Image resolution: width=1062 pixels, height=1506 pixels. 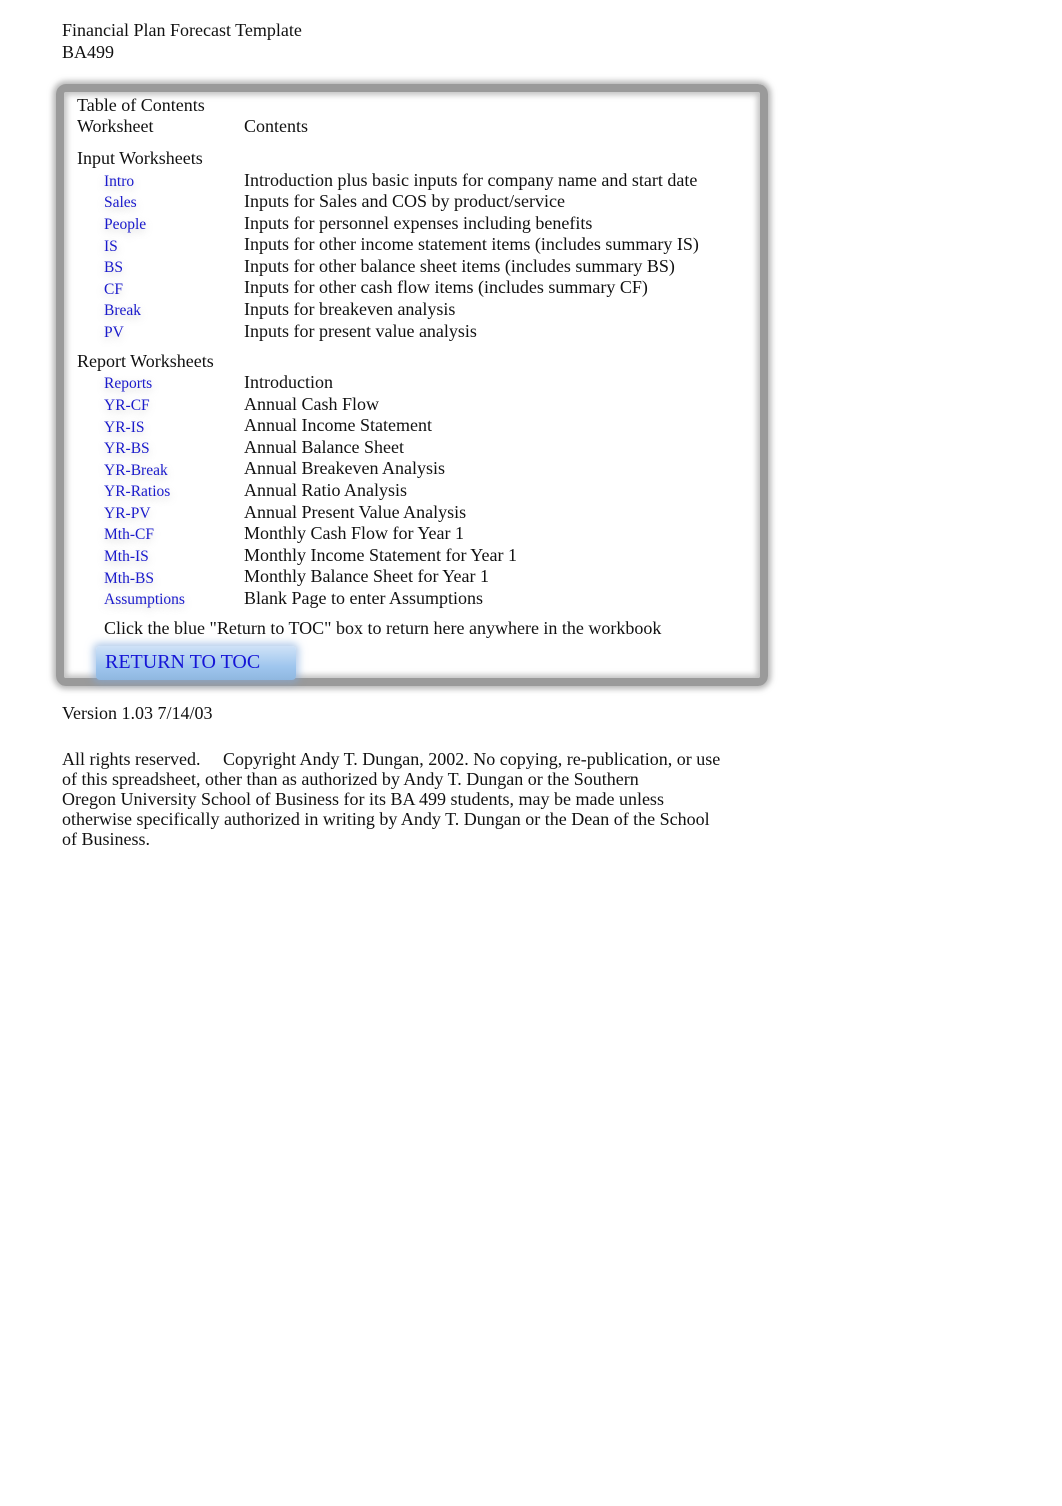 I want to click on worksheet-link-people: People, so click(x=125, y=225).